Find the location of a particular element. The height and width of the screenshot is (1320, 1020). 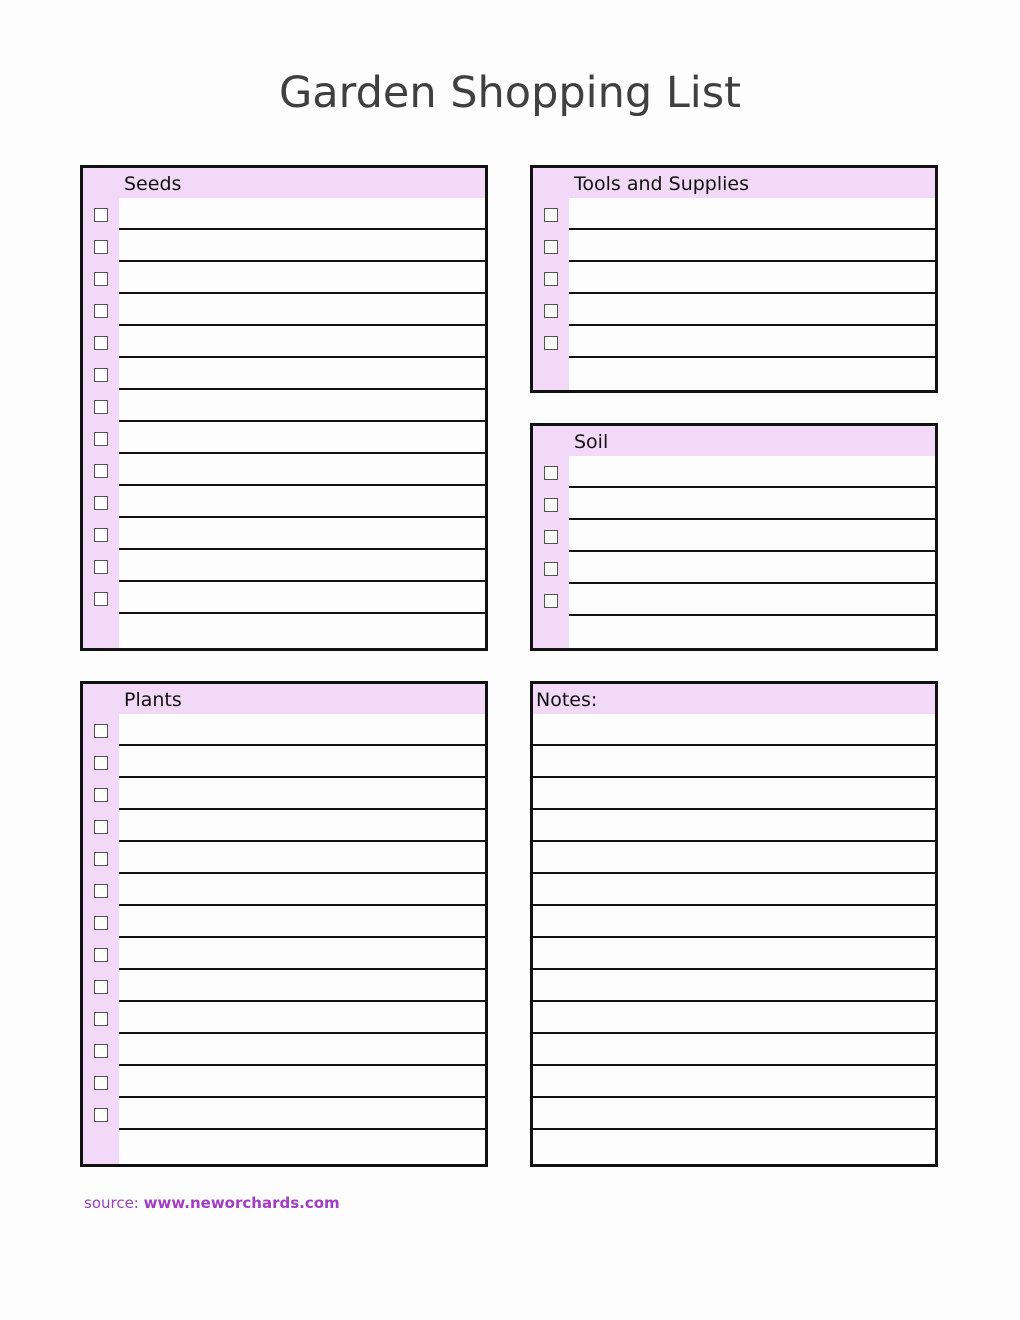

source-link: www.neworchards.com is located at coordinates (242, 1203).